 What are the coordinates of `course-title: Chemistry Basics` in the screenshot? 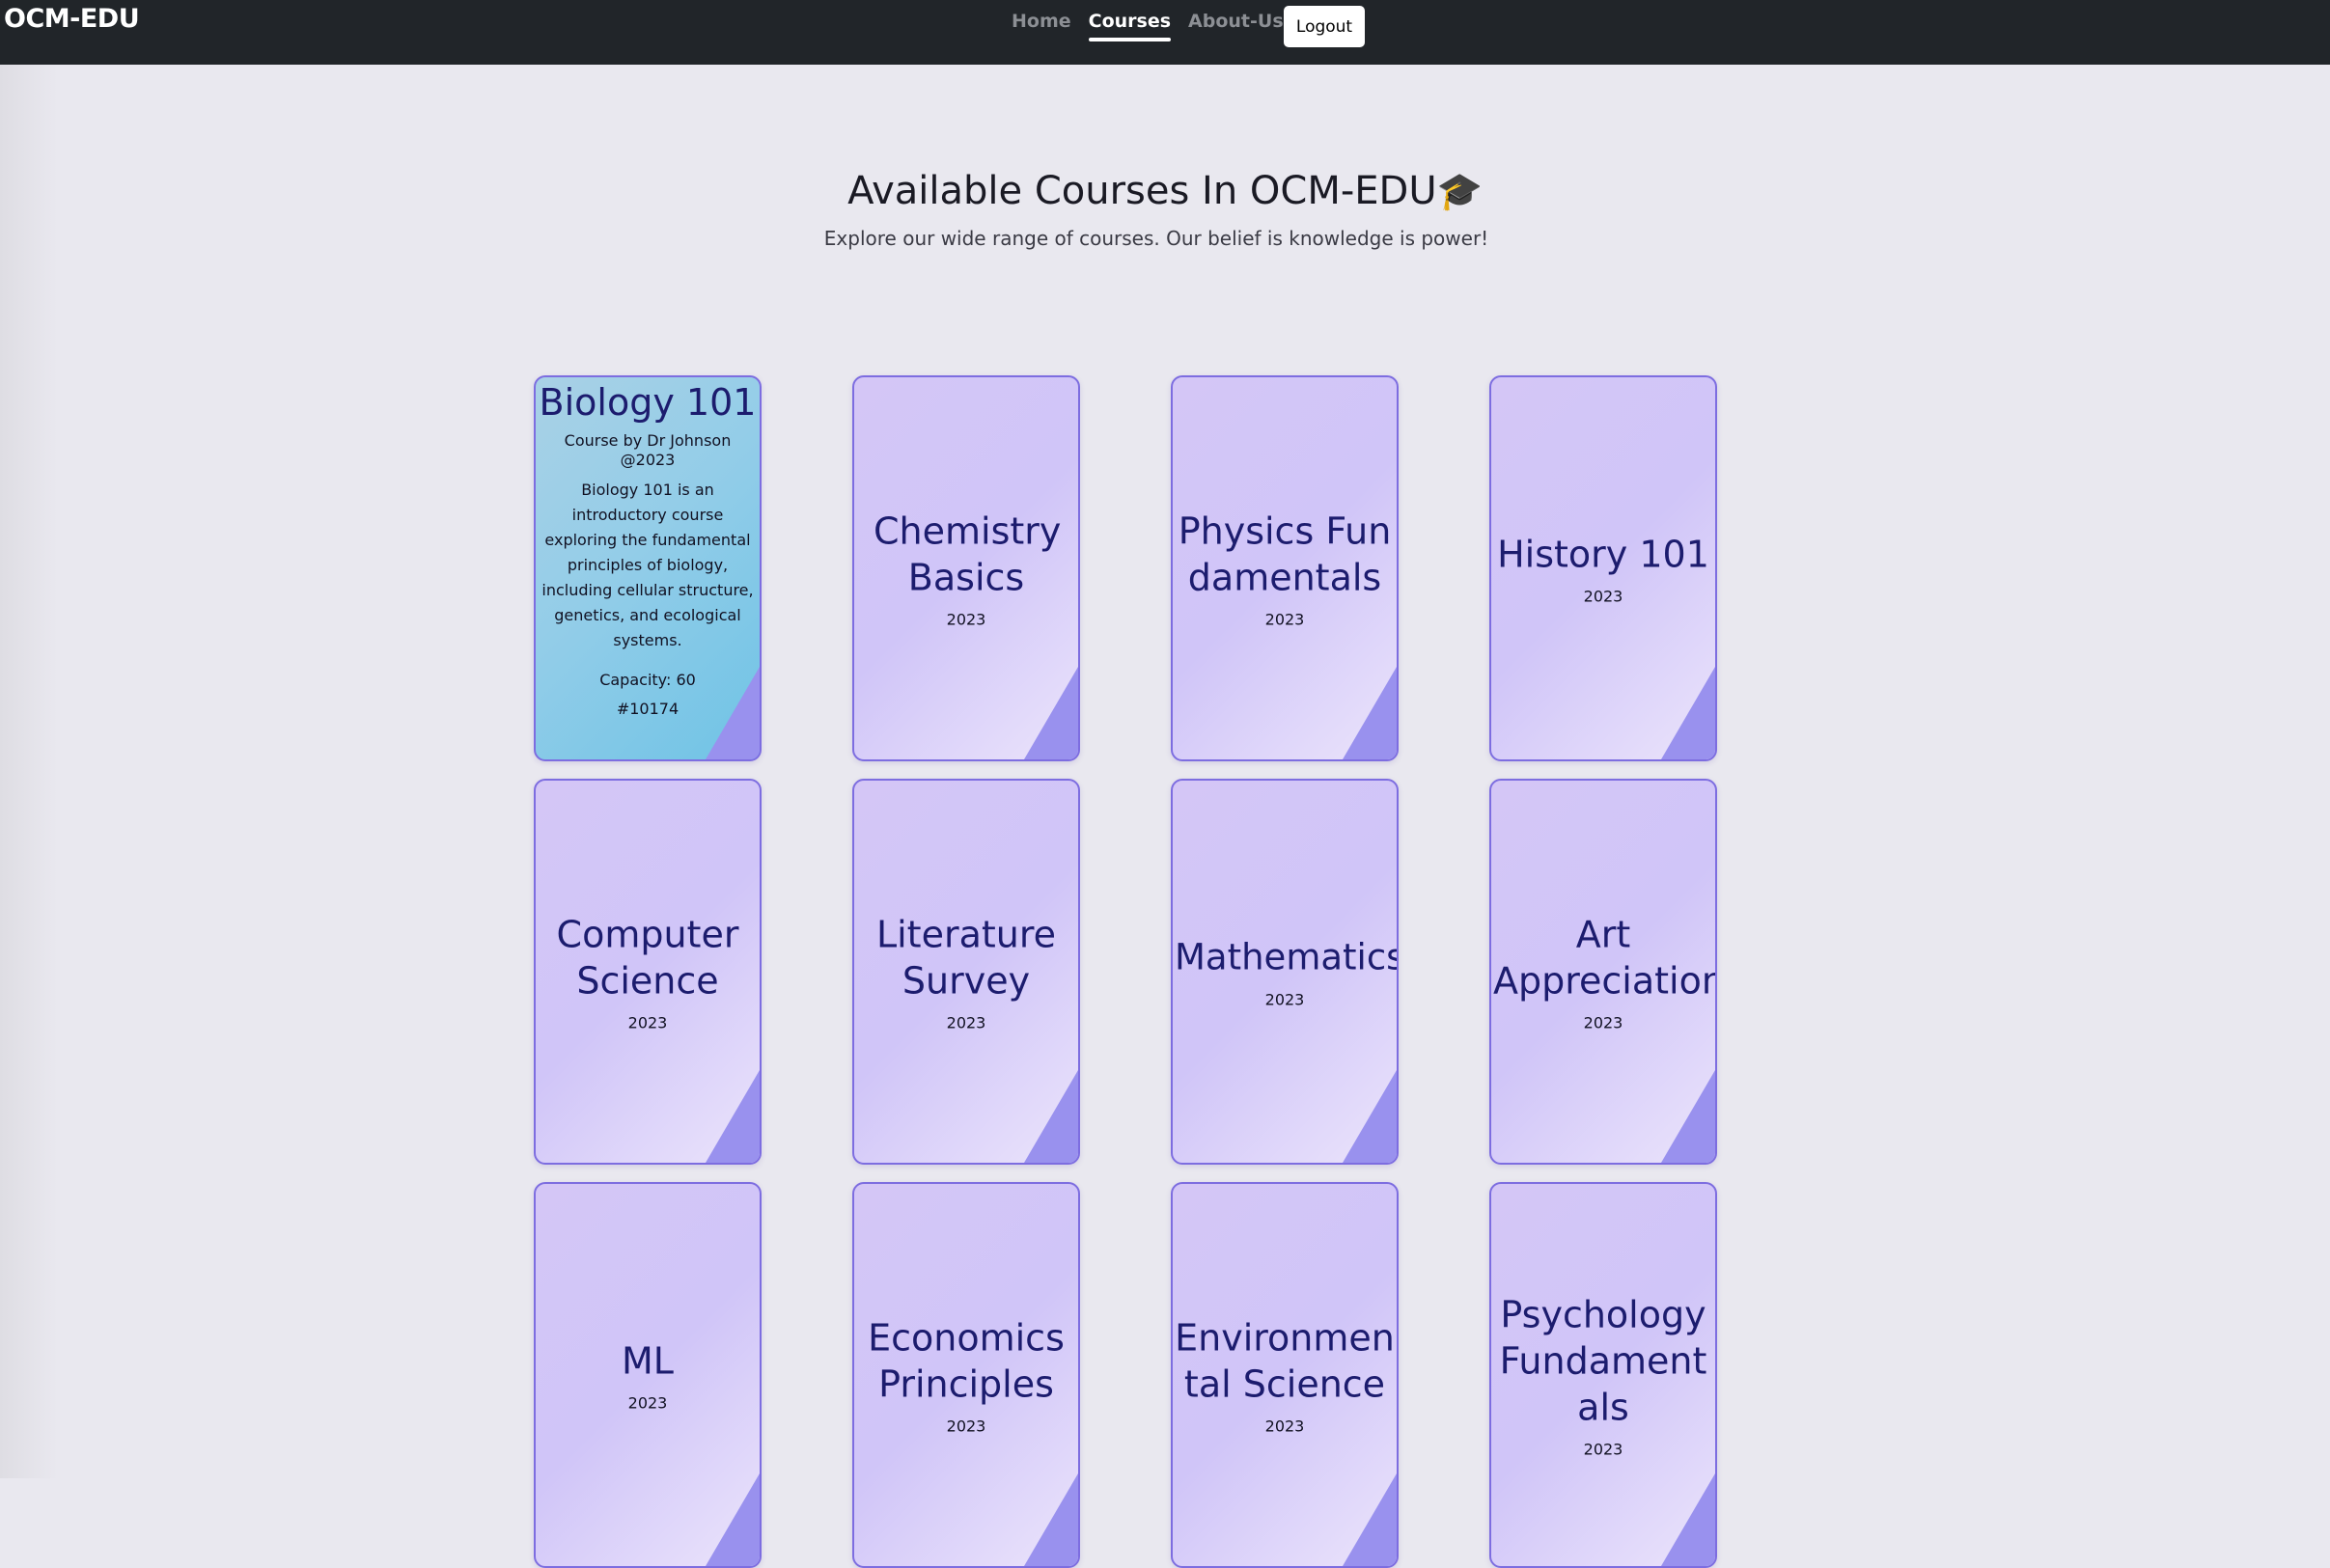 It's located at (968, 554).